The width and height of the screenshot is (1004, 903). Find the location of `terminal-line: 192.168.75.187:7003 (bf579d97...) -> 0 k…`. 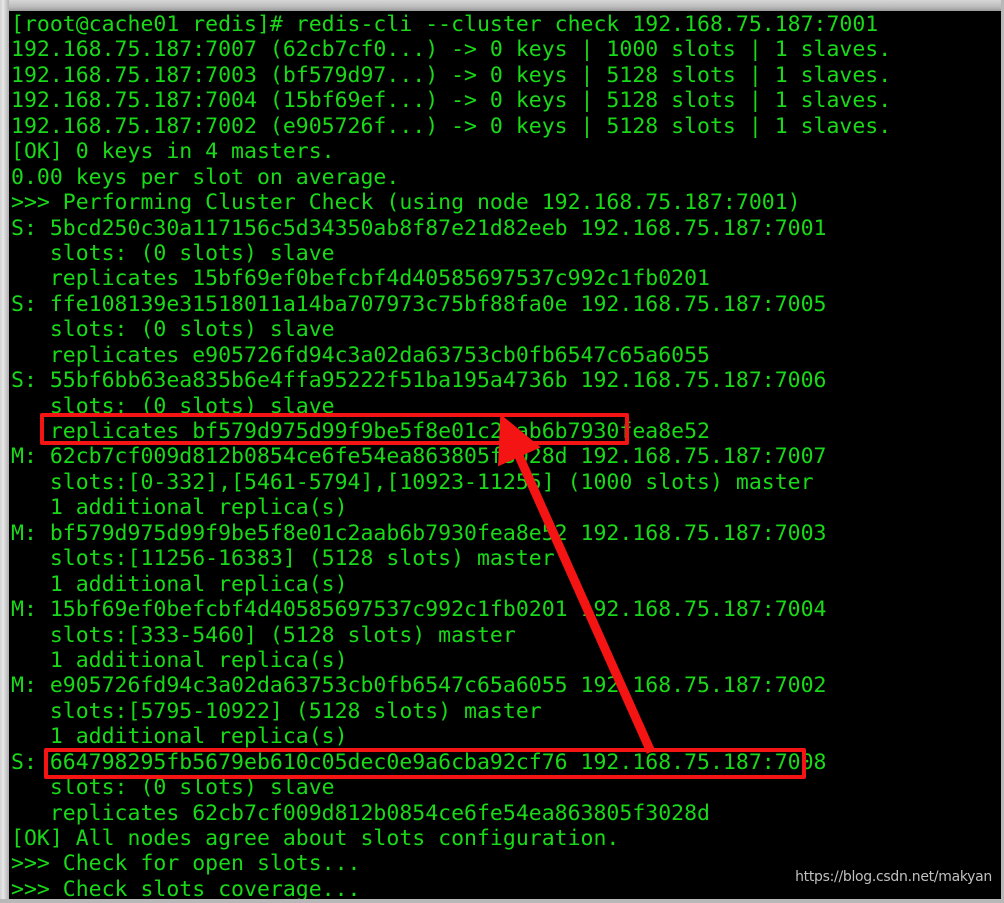

terminal-line: 192.168.75.187:7003 (bf579d97...) -> 0 k… is located at coordinates (451, 75).